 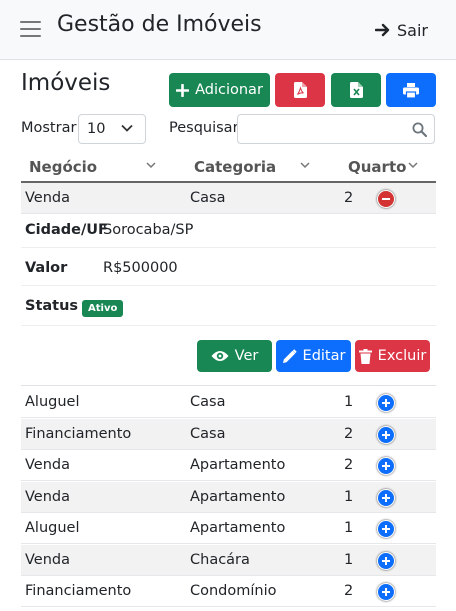 What do you see at coordinates (127, 128) in the screenshot?
I see `chevron-down-icon` at bounding box center [127, 128].